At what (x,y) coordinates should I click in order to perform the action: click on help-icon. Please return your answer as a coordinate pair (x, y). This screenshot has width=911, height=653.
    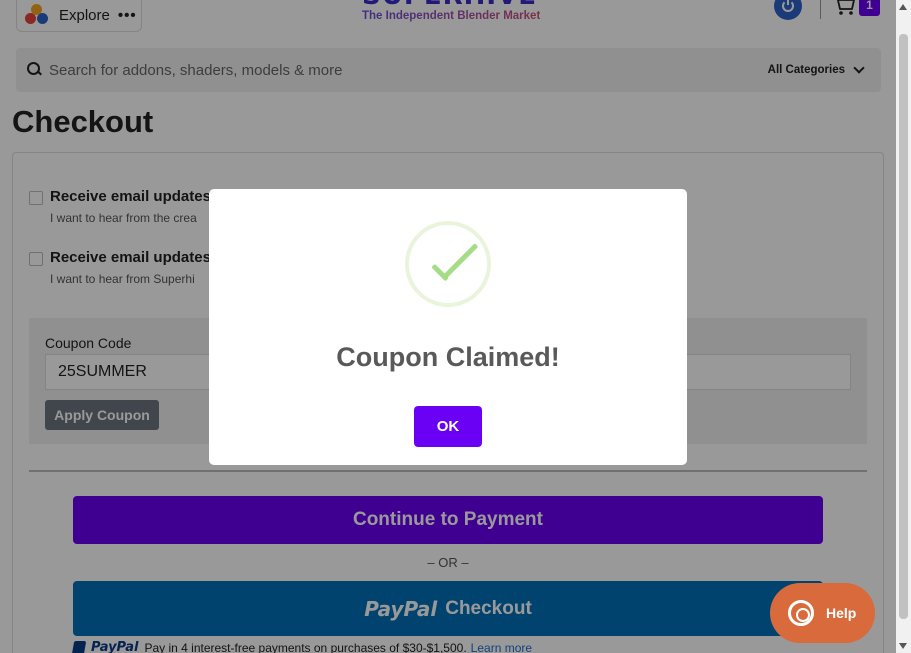
    Looking at the image, I should click on (801, 613).